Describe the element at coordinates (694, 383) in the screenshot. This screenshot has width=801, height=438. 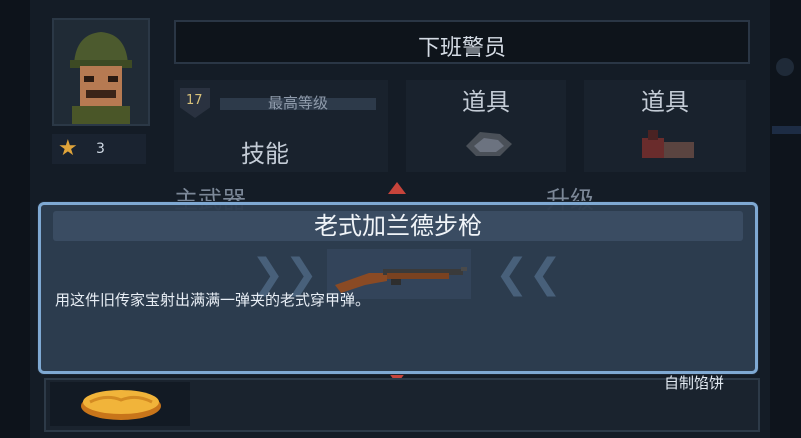
I see `bottom-item-label: 自制馅饼` at that location.